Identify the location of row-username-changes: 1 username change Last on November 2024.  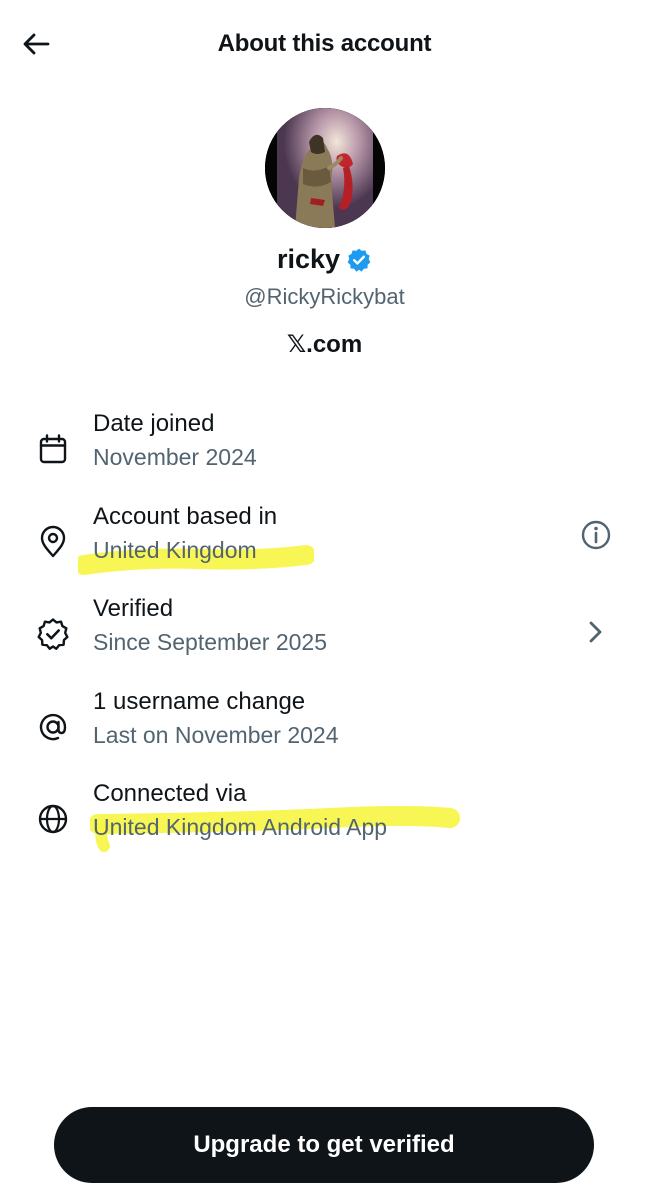
(324, 728).